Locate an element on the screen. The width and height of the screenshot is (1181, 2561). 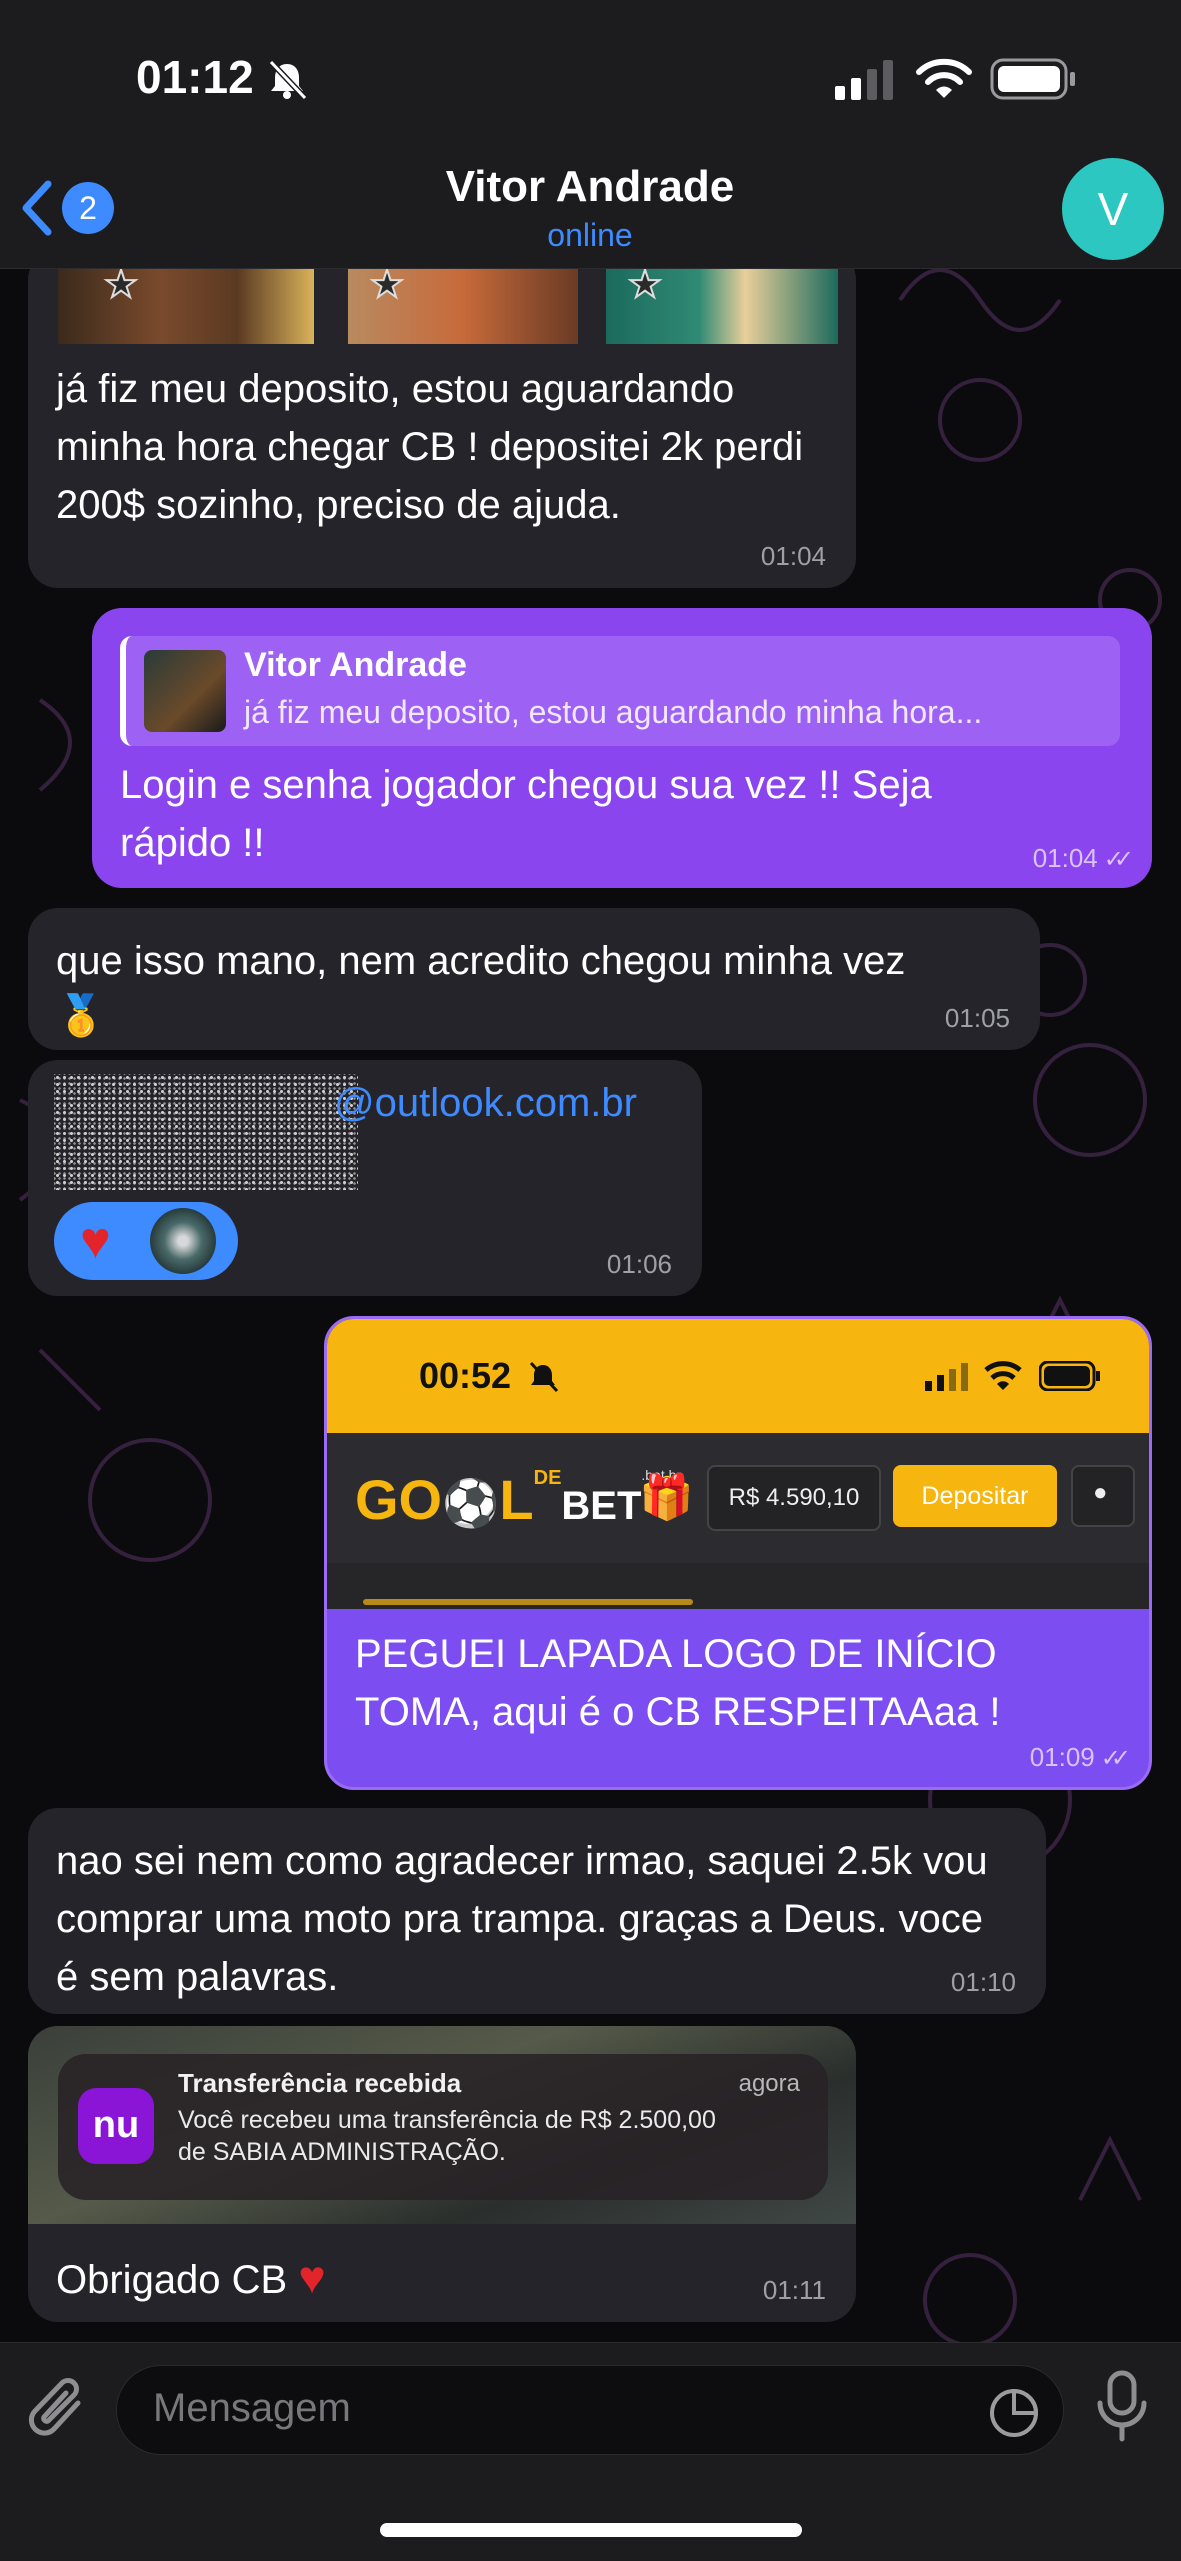
balance-value: R$ 4.590,10 is located at coordinates (794, 1497).